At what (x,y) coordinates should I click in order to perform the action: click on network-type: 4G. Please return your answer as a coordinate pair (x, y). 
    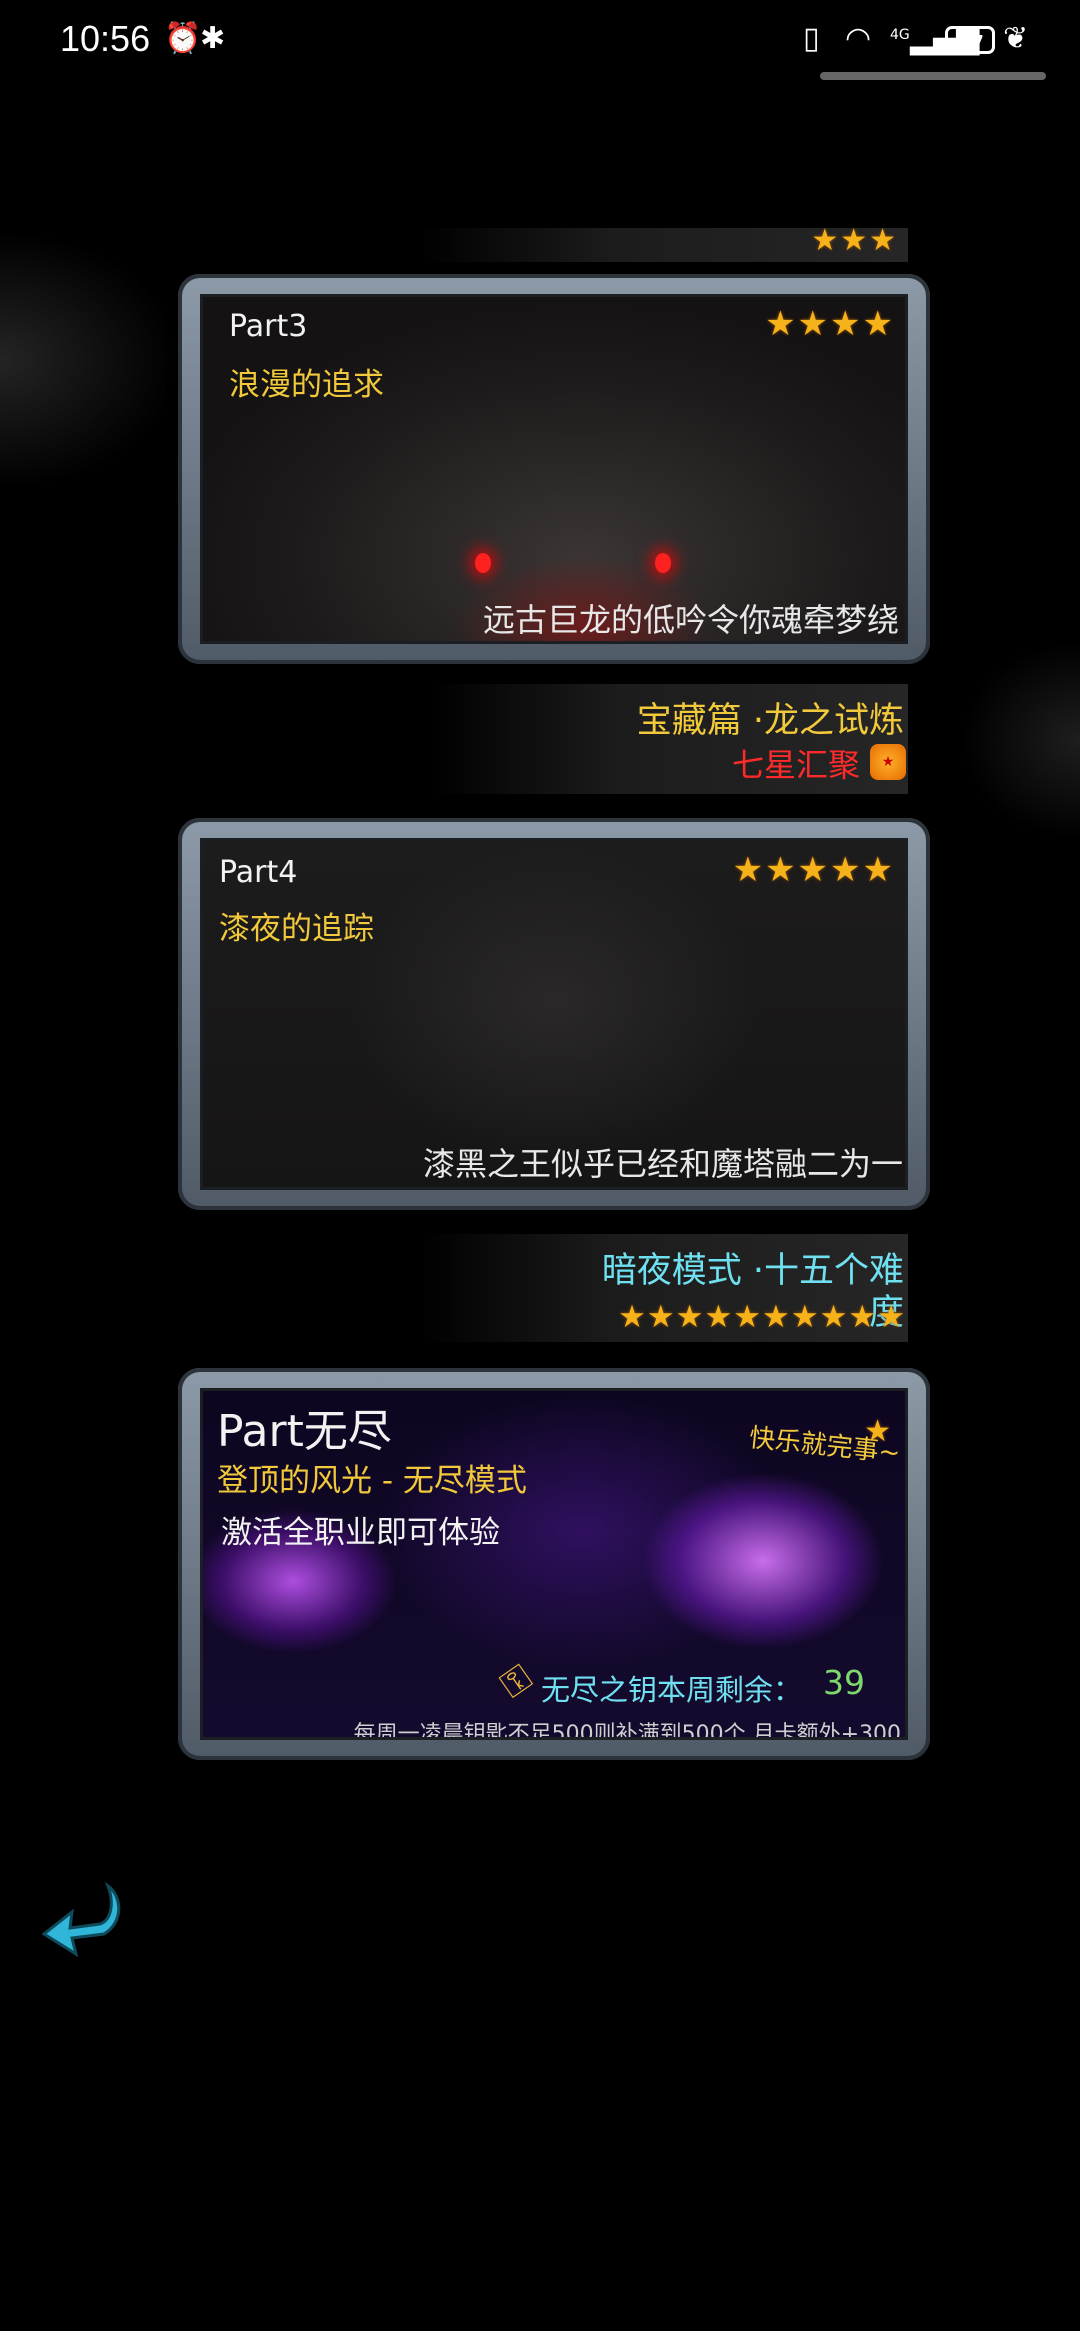
    Looking at the image, I should click on (900, 35).